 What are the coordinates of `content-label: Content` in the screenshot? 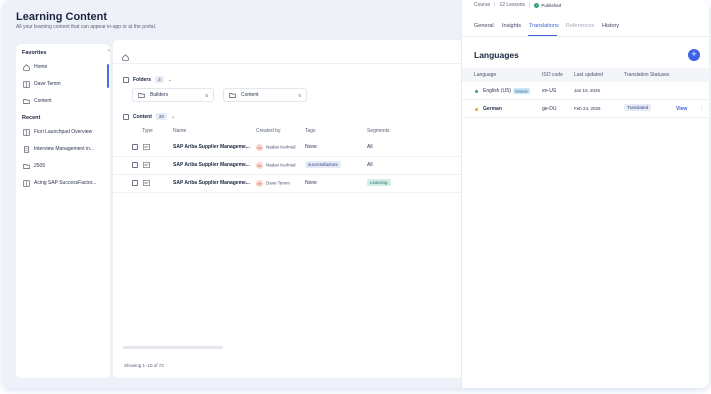 It's located at (142, 116).